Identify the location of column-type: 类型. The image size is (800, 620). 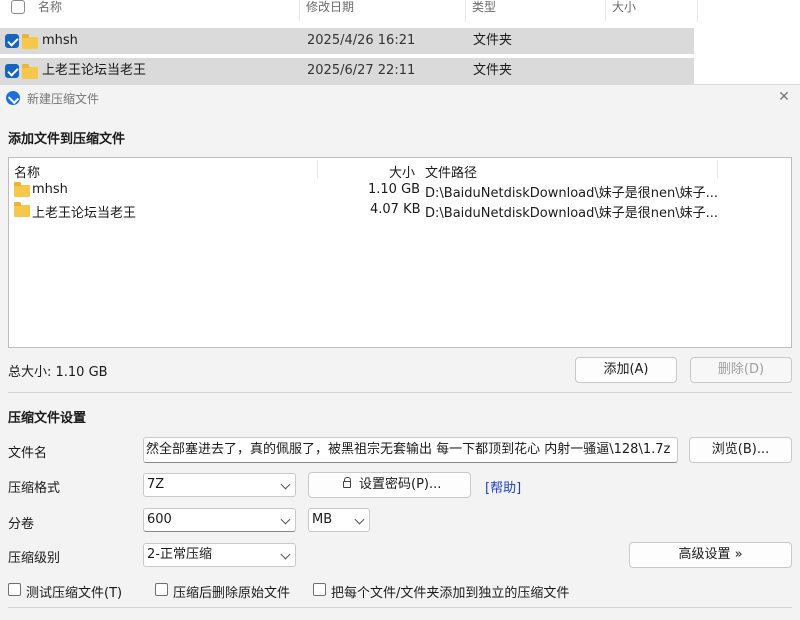
(536, 11).